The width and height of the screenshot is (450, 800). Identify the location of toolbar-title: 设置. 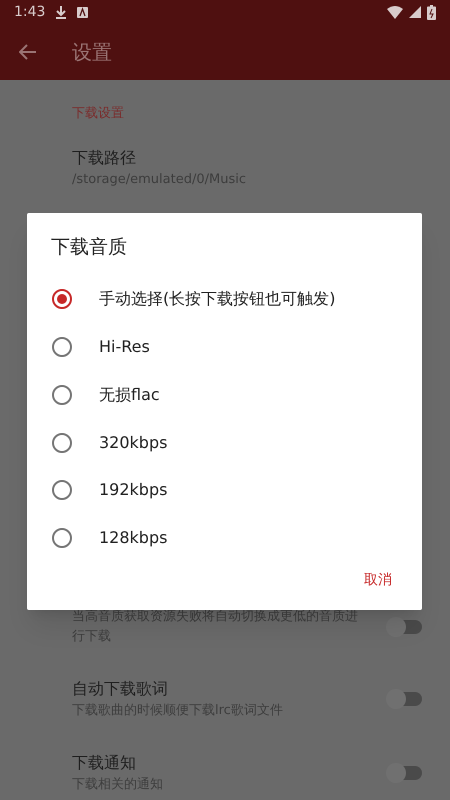
(92, 52).